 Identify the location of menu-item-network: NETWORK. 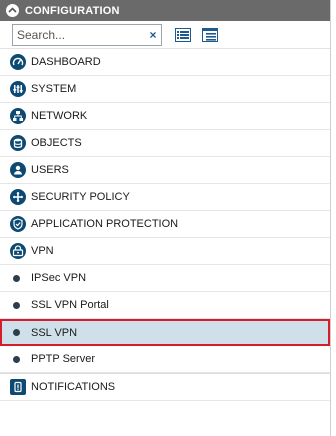
(165, 116).